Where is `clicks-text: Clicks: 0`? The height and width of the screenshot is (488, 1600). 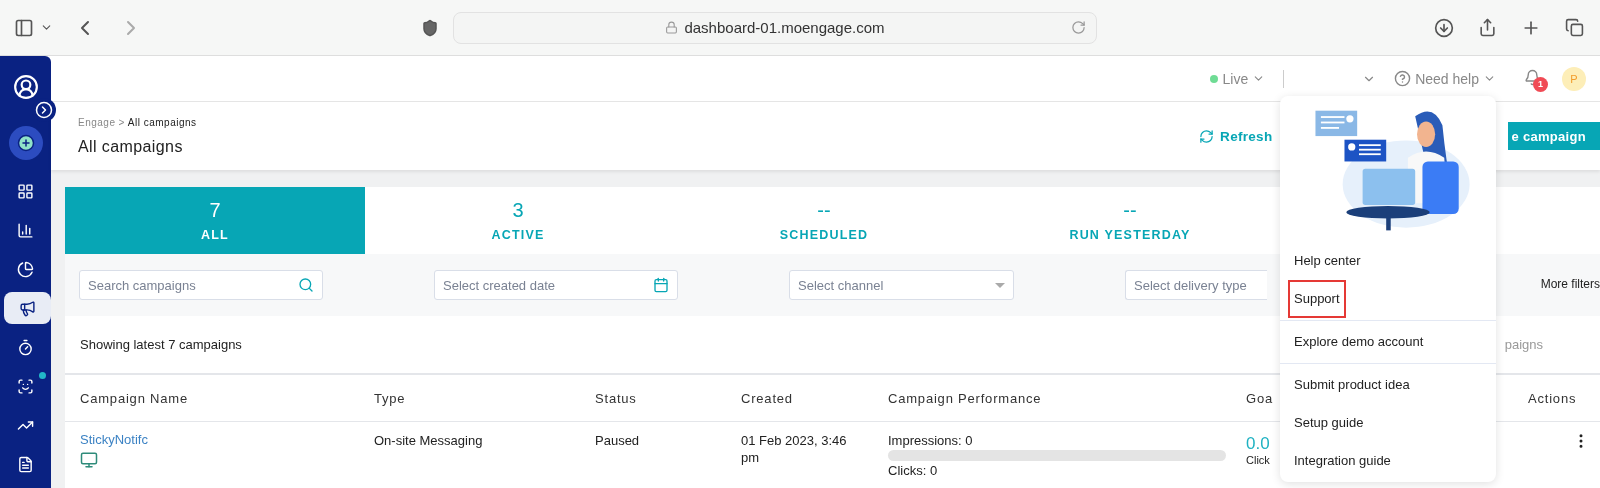
clicks-text: Clicks: 0 is located at coordinates (913, 470).